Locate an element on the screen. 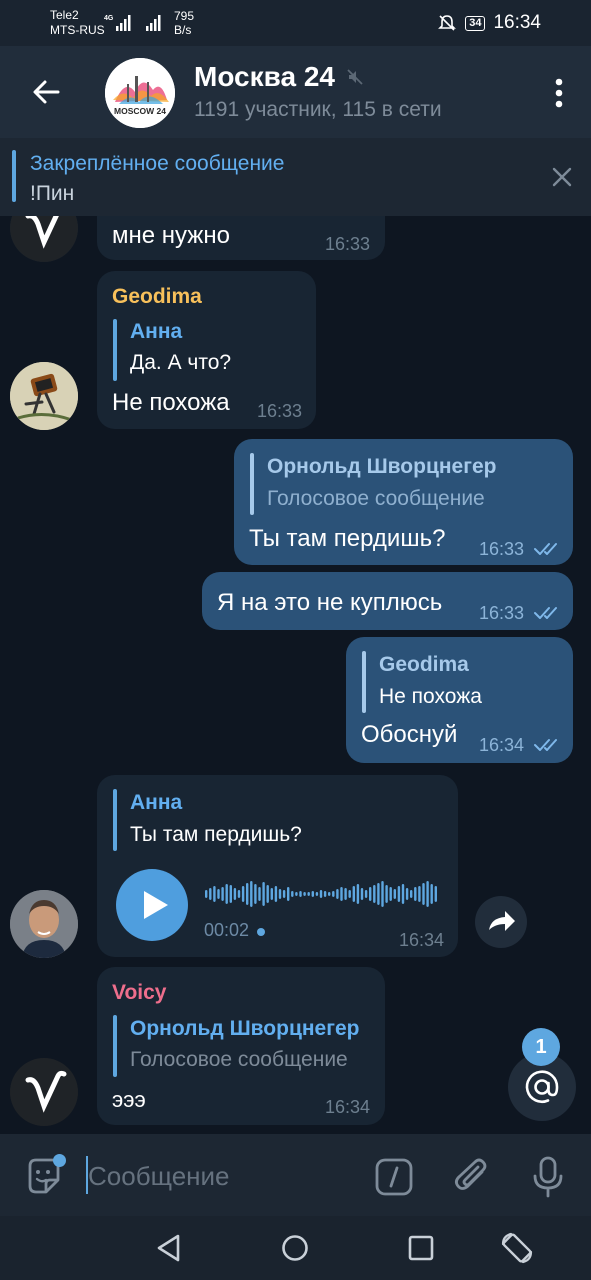 The height and width of the screenshot is (1280, 591). chat-title: Москва 24 is located at coordinates (264, 77).